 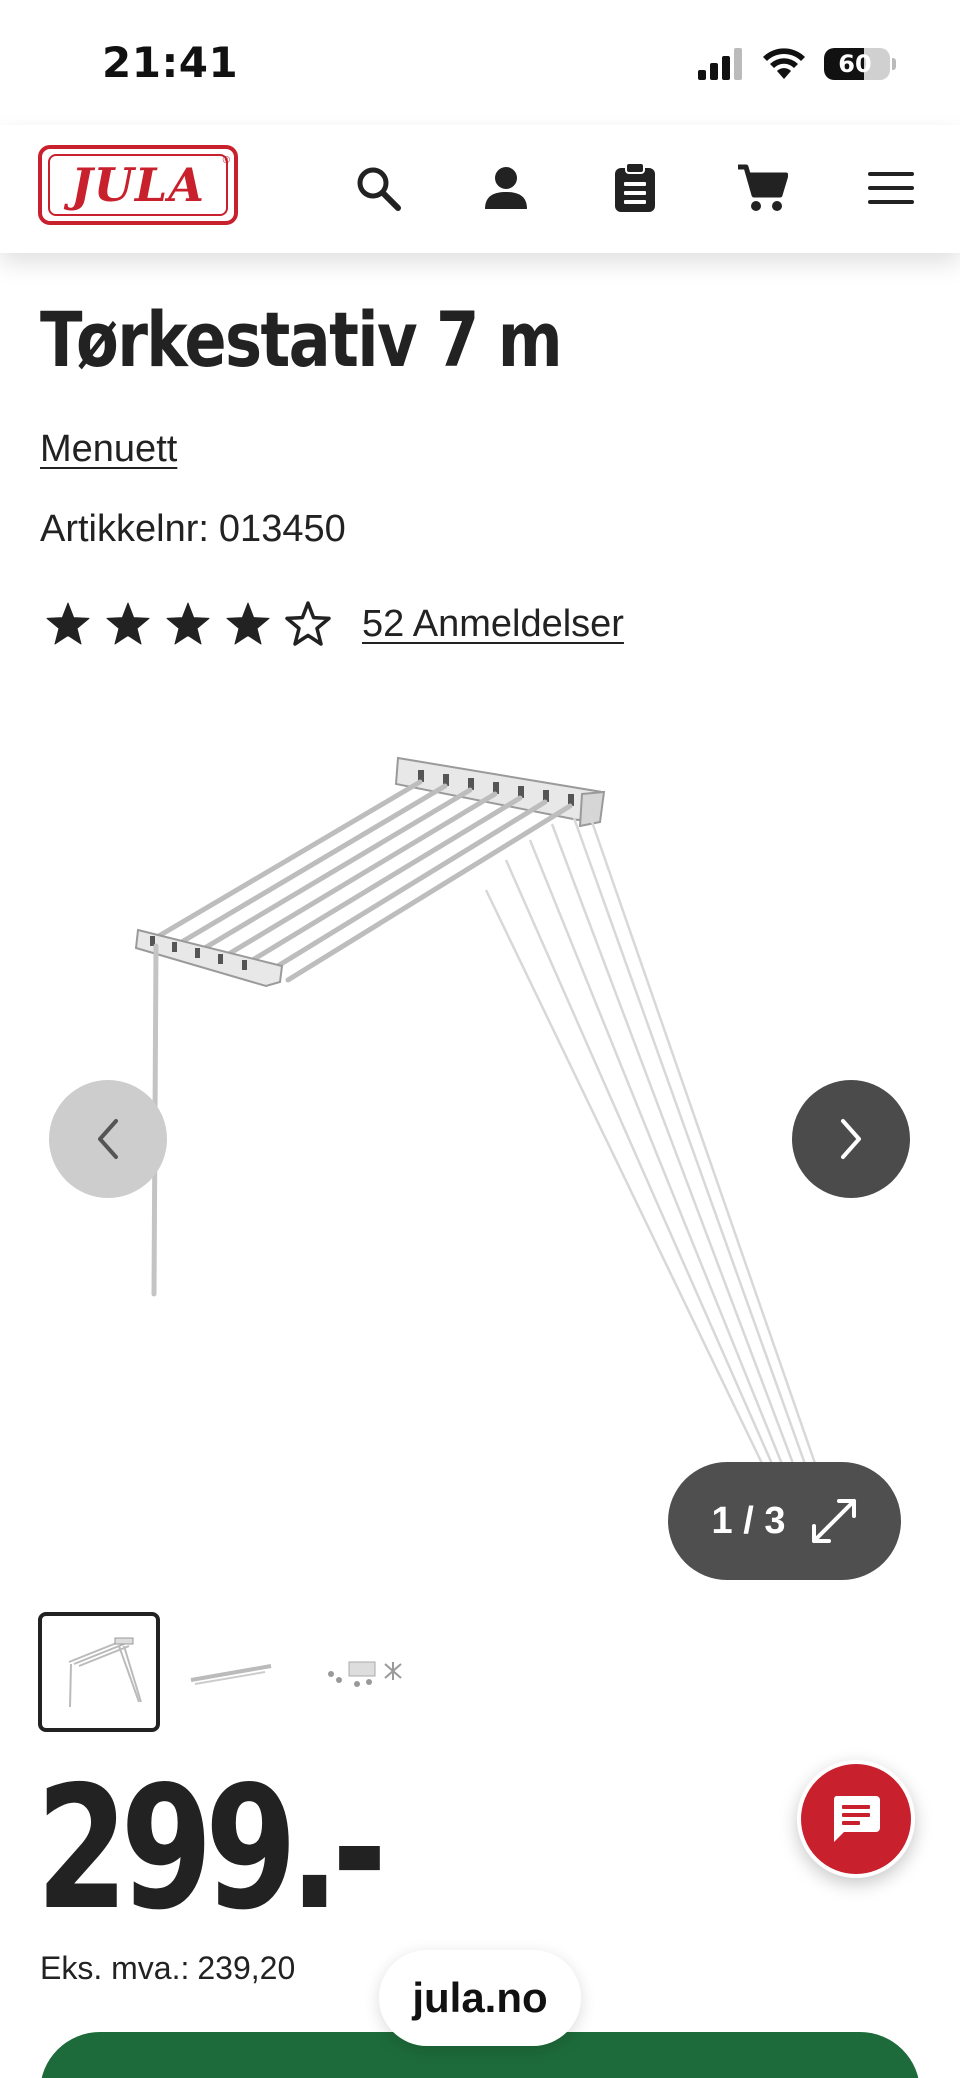 I want to click on sku-number: 013450, so click(x=282, y=529).